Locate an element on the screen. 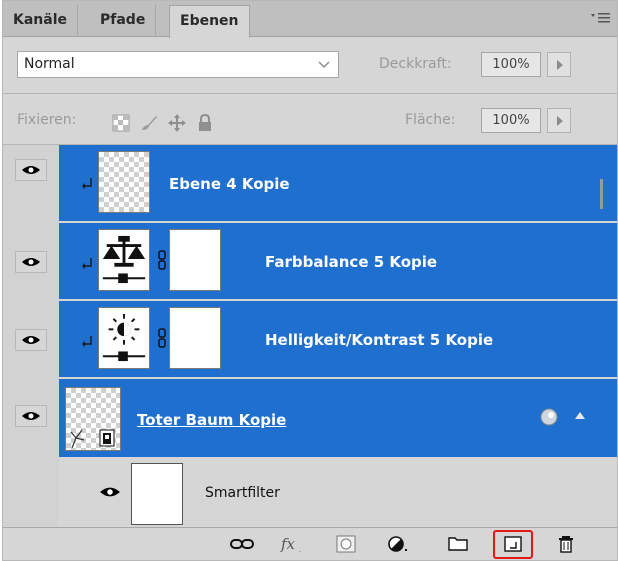 The height and width of the screenshot is (561, 618). opacity-slider-button is located at coordinates (559, 64).